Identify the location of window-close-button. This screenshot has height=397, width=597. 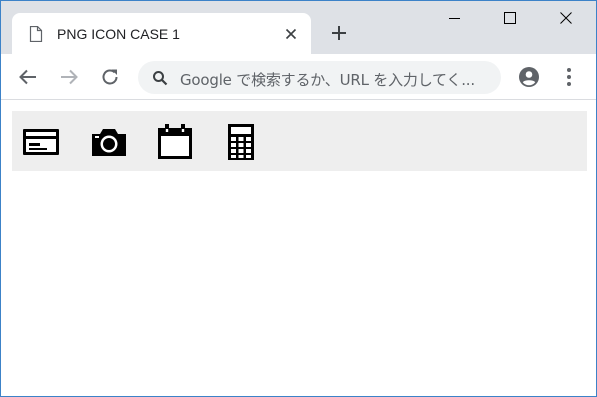
(566, 17).